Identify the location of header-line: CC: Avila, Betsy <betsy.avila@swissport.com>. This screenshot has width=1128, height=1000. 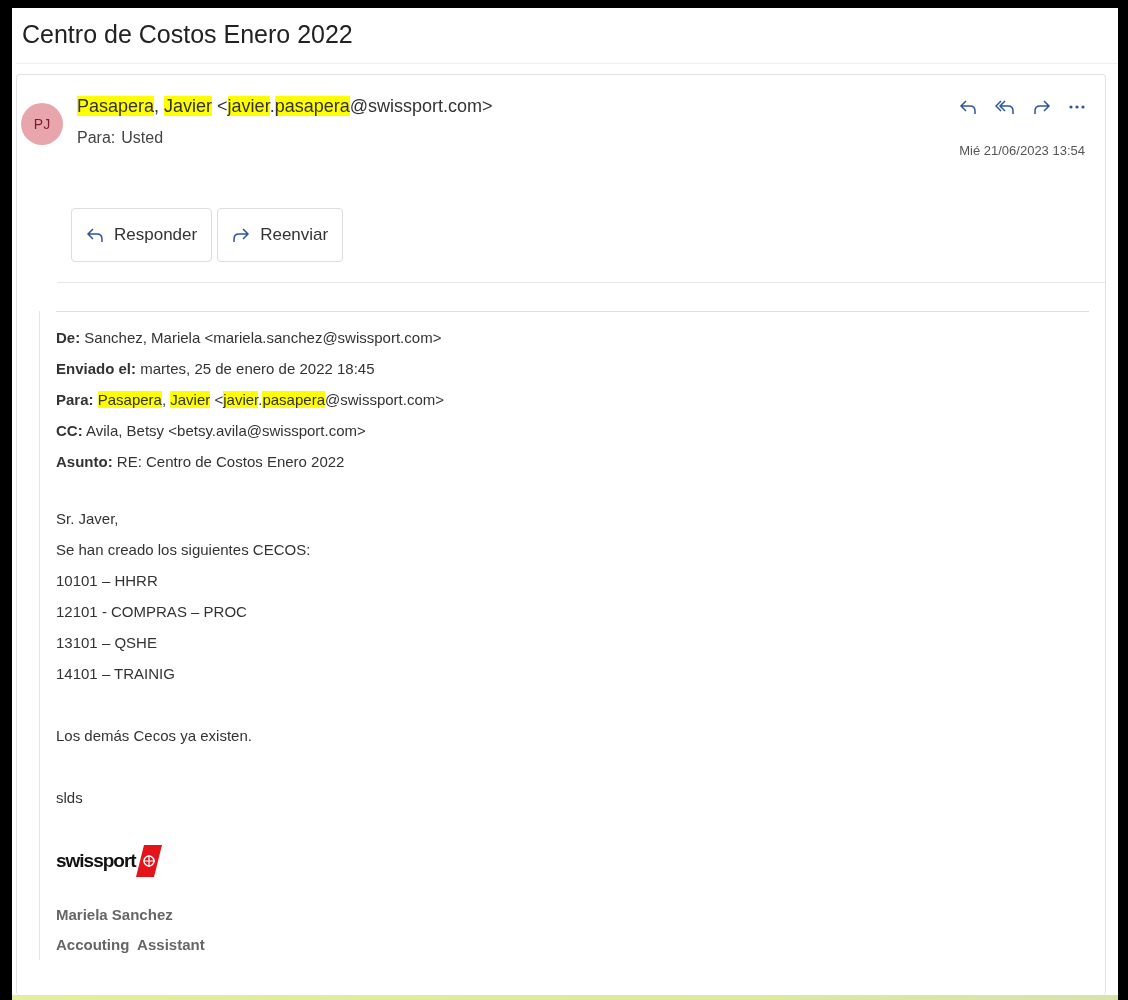
(211, 431).